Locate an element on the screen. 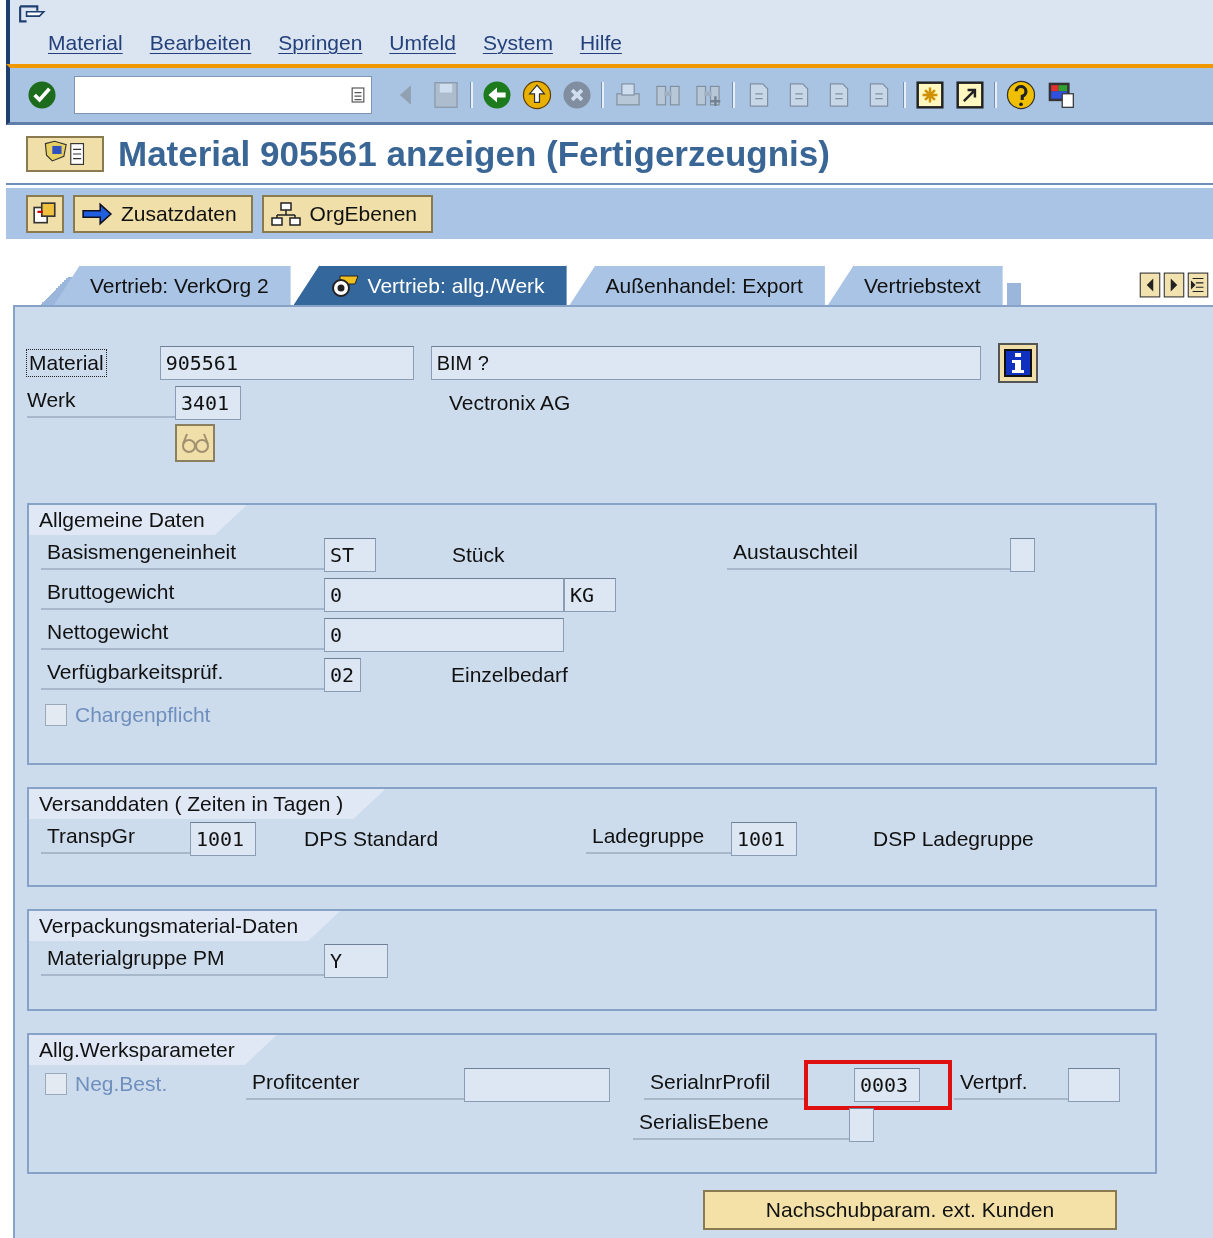 This screenshot has width=1213, height=1238. input-field: Y is located at coordinates (356, 961).